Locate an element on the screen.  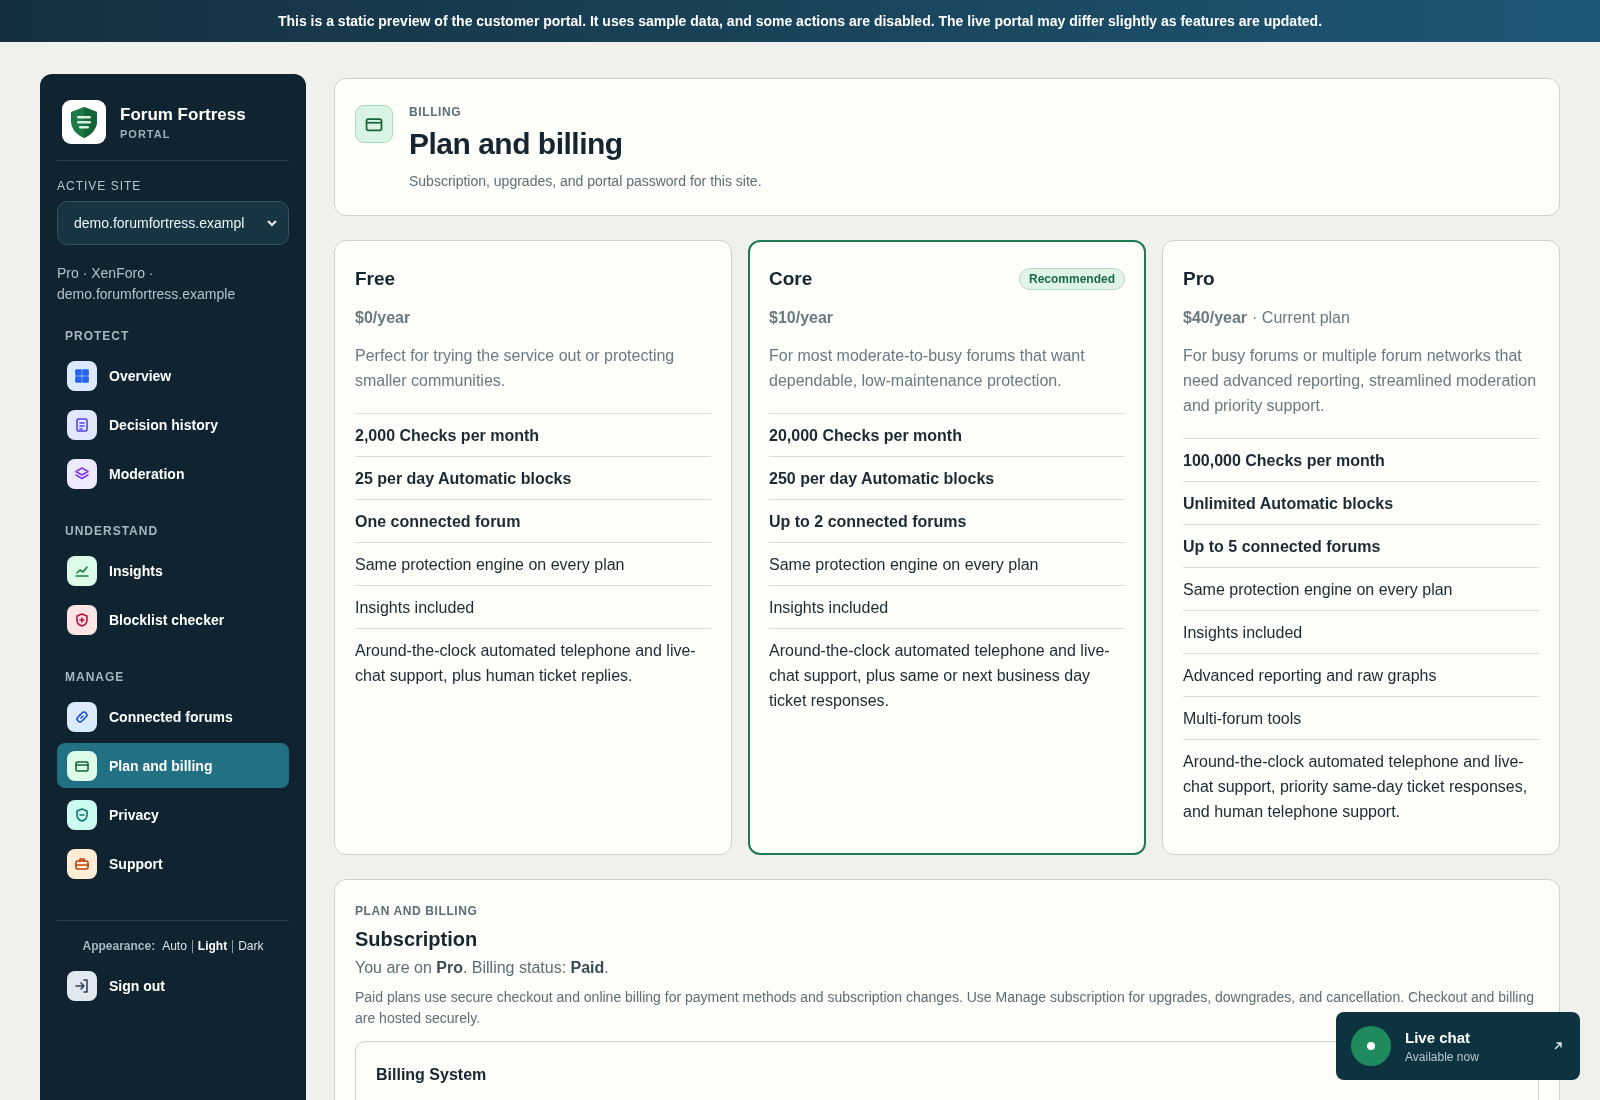
plan-feature: 25 per day Automatic blocks is located at coordinates (533, 477).